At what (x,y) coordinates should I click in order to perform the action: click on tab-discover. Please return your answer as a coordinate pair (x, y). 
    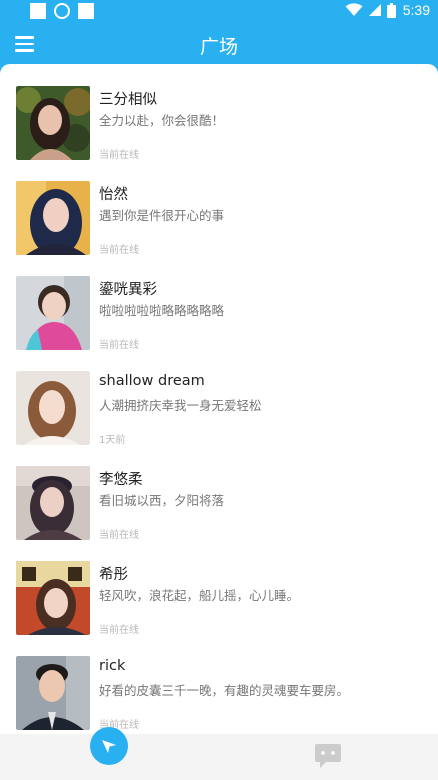
    Looking at the image, I should click on (109, 746).